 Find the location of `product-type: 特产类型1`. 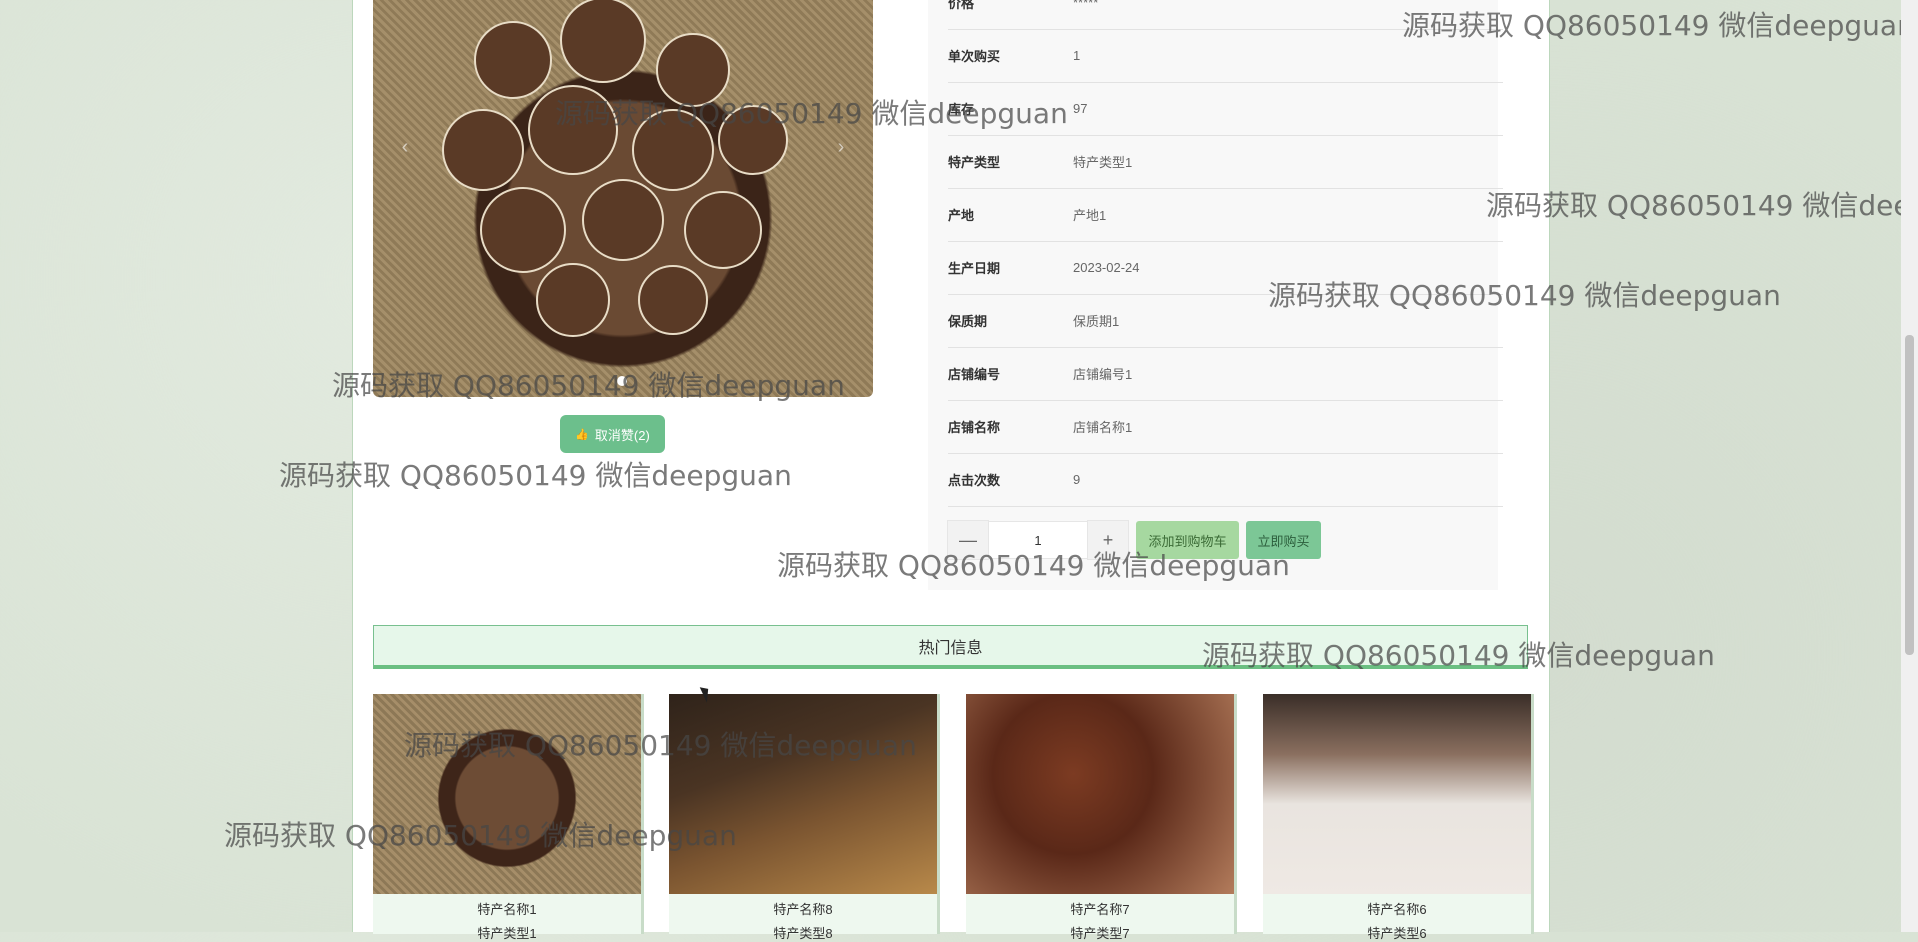

product-type: 特产类型1 is located at coordinates (507, 933).